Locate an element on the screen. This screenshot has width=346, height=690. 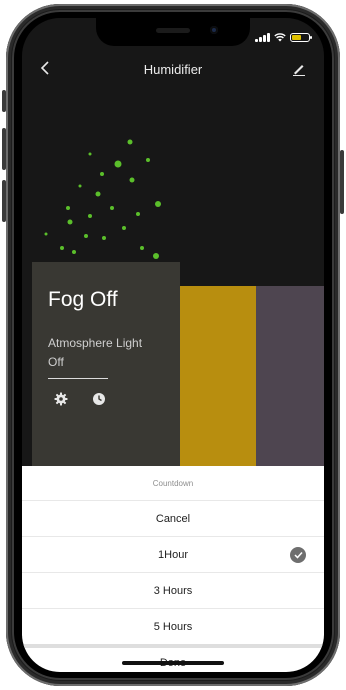
cellular-signal-icon is located at coordinates (262, 37).